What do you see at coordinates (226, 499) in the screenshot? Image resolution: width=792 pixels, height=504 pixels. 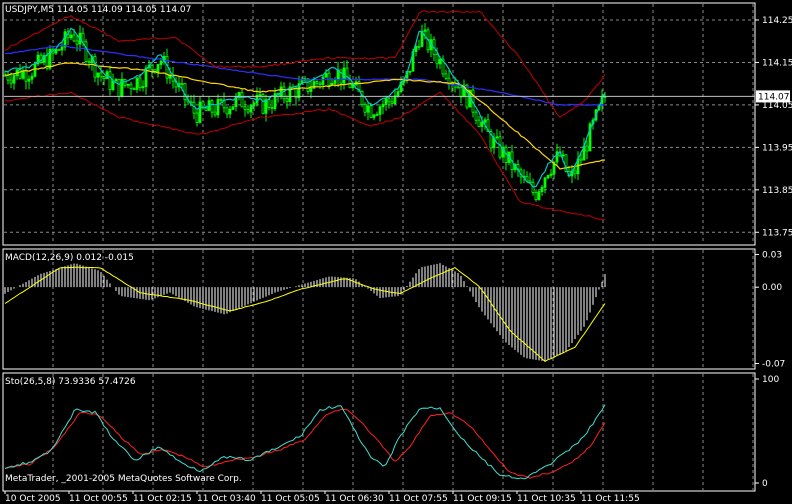 I see `time-axis-label: 11 Oct 03:40` at bounding box center [226, 499].